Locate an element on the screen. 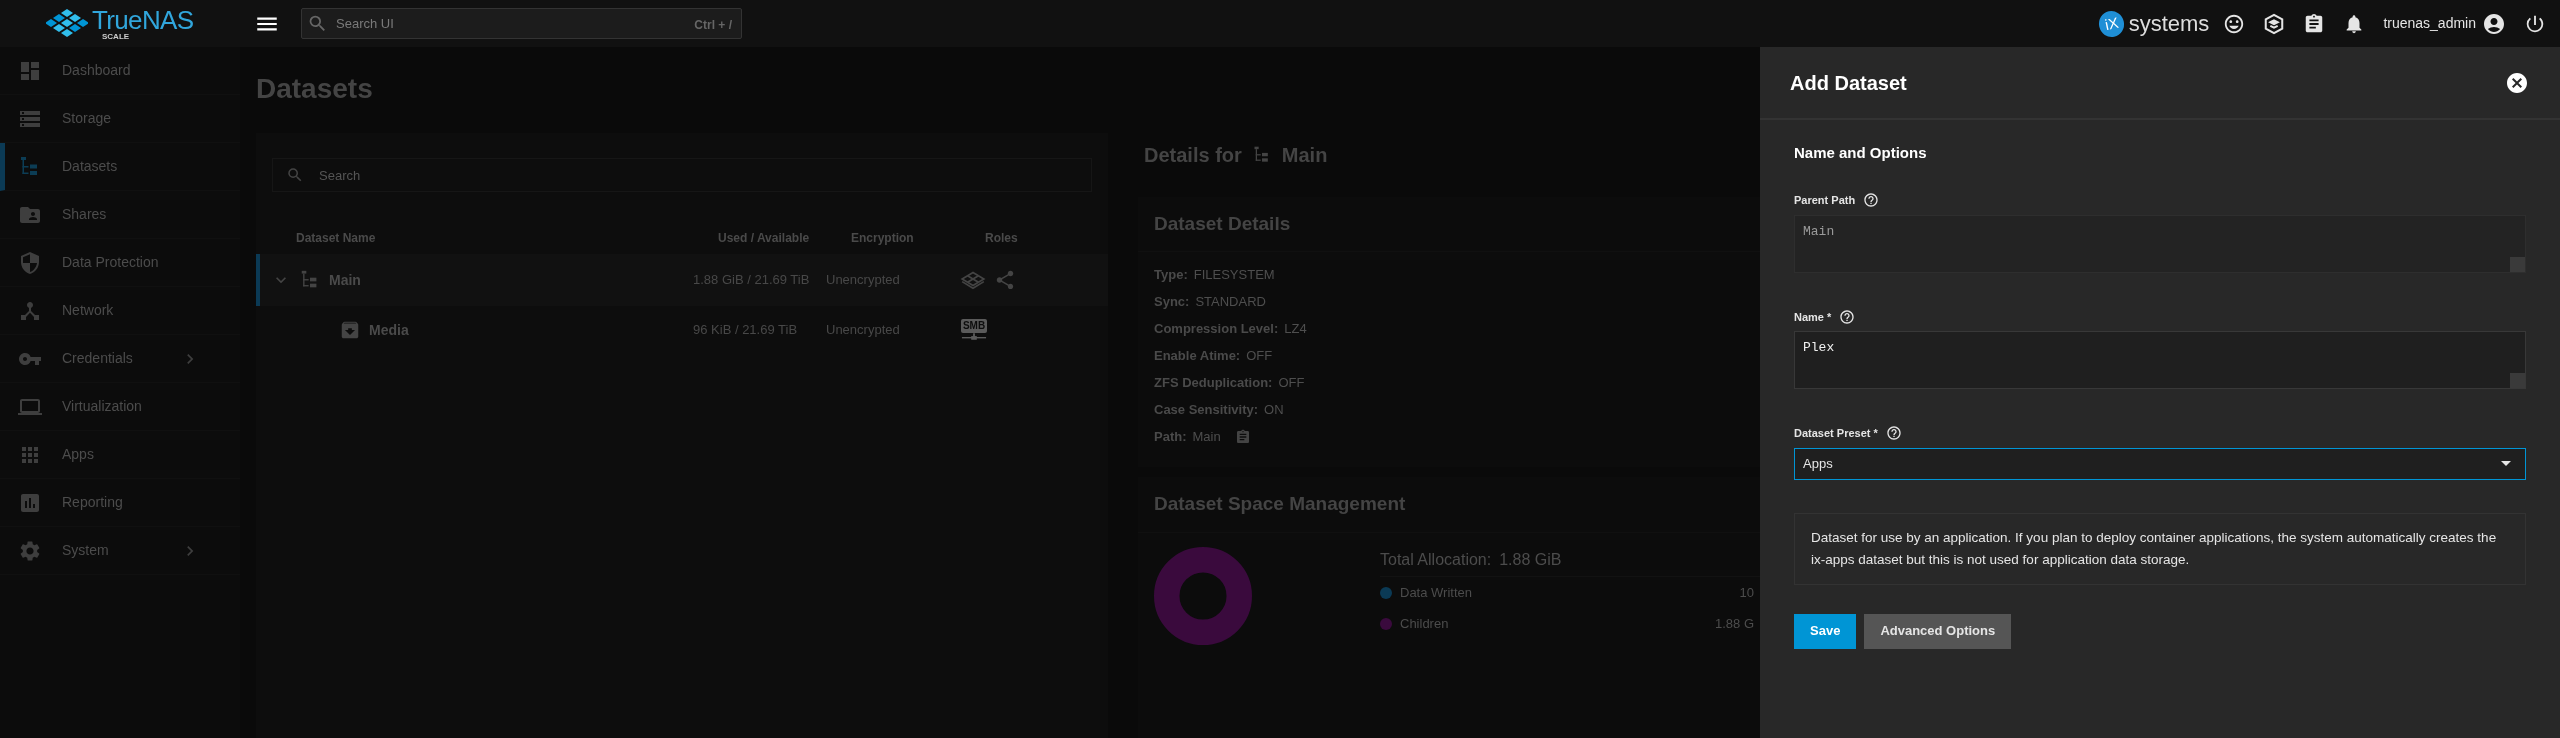 The image size is (2560, 738). card-title: Dataset Details is located at coordinates (1222, 223).